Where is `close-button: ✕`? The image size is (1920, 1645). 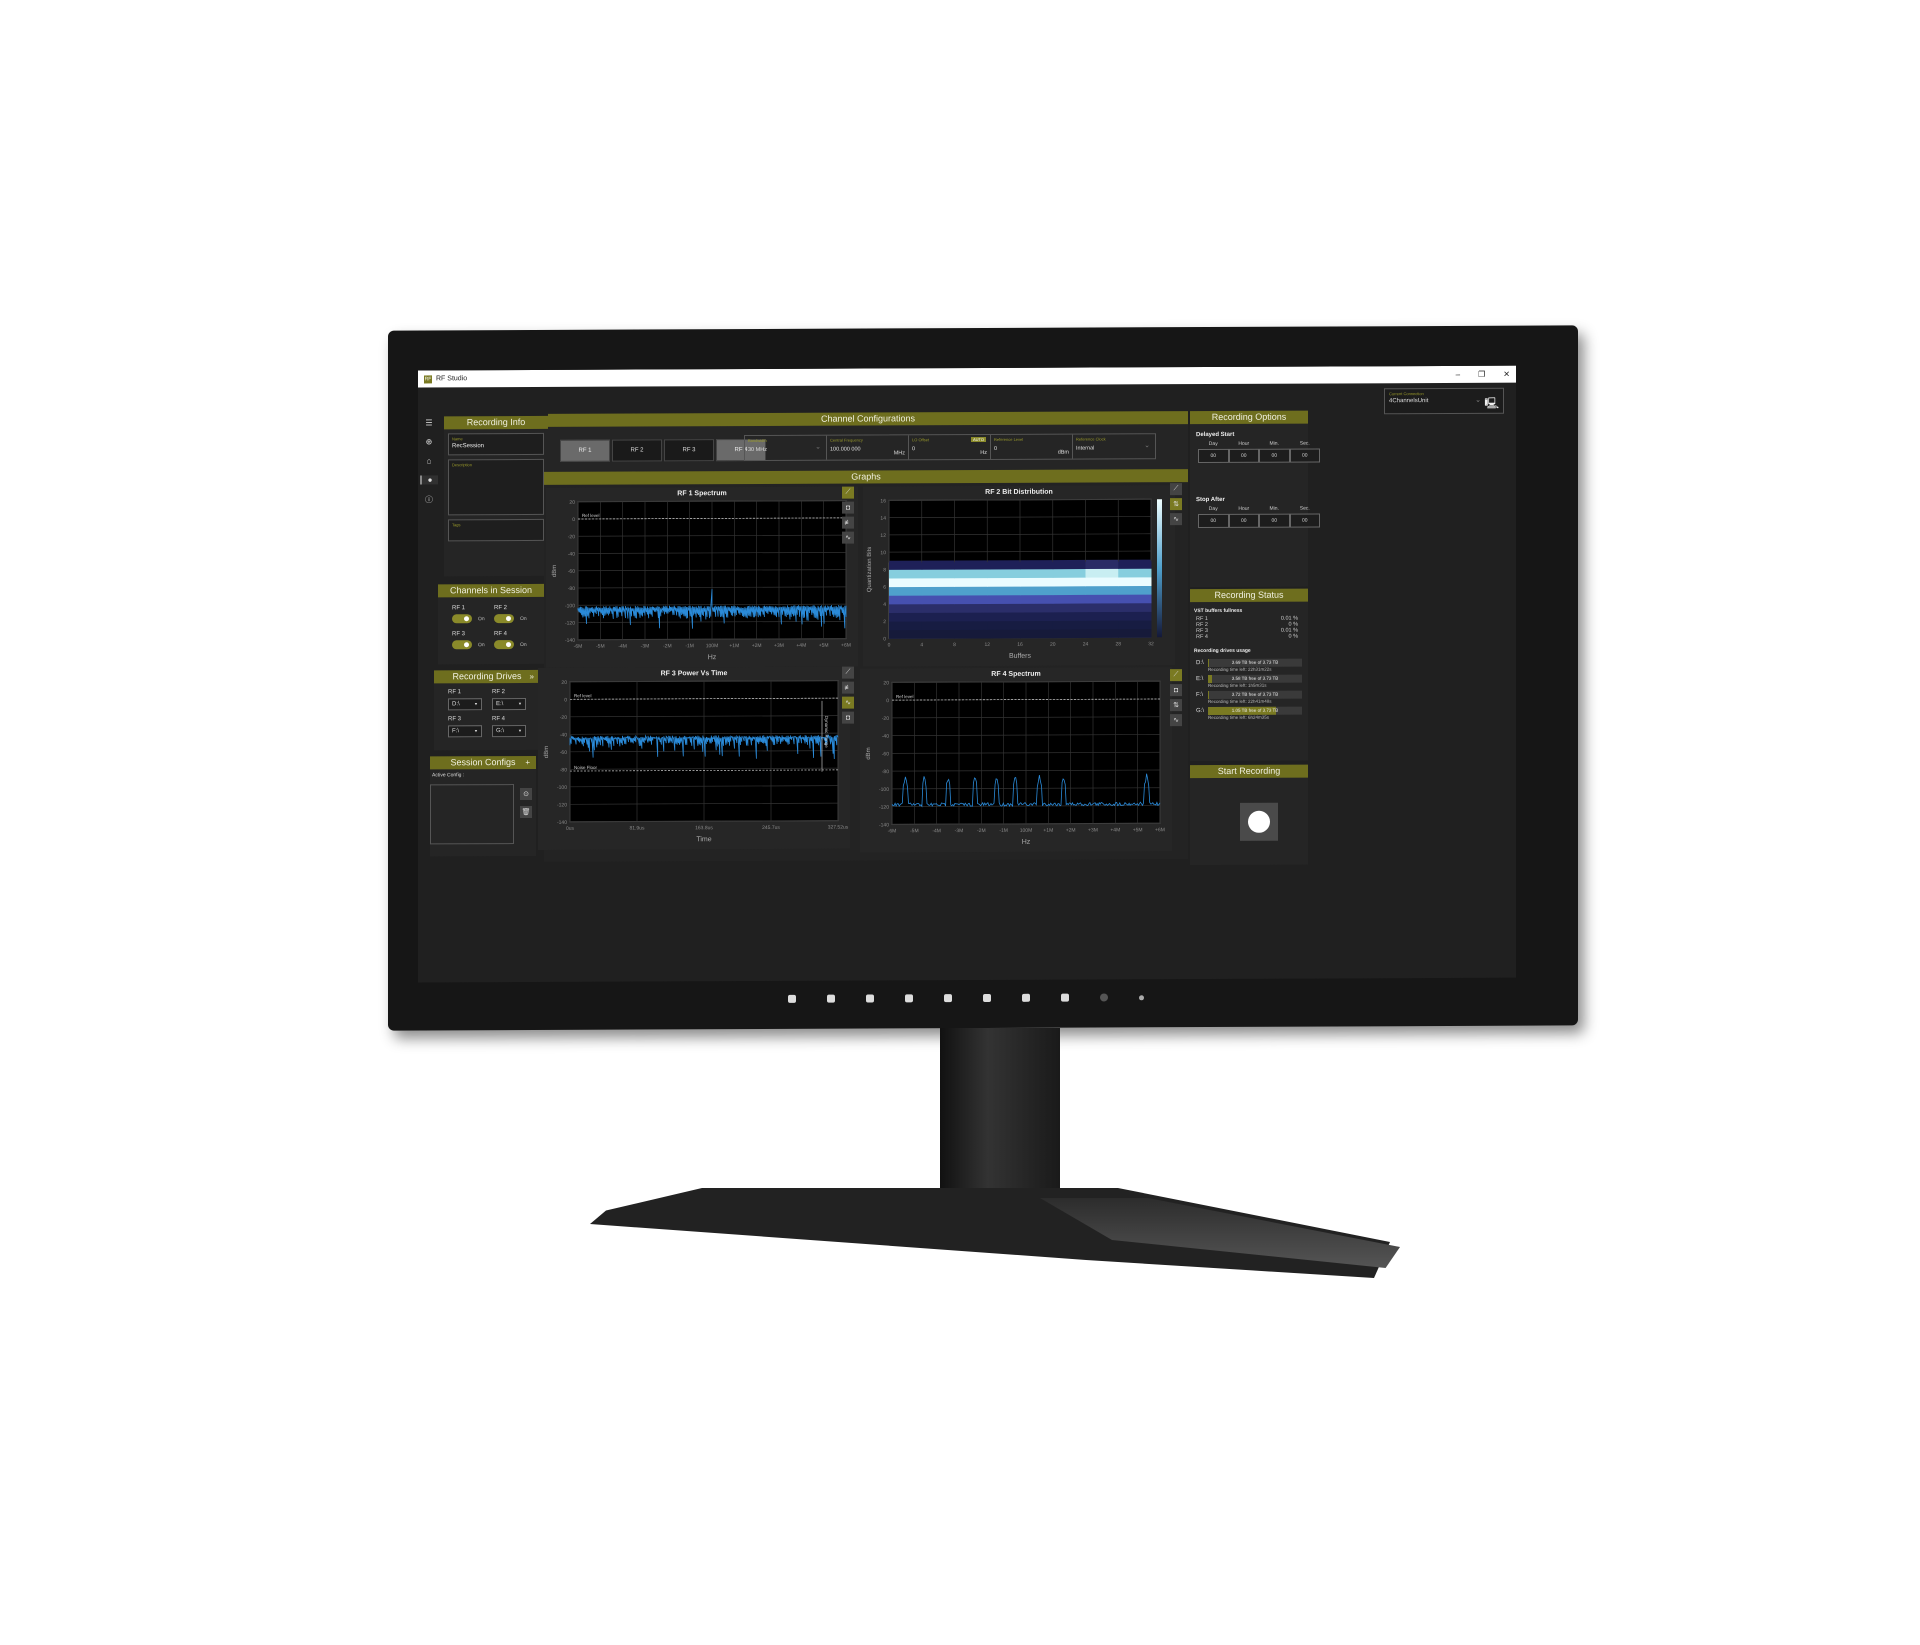 close-button: ✕ is located at coordinates (1506, 374).